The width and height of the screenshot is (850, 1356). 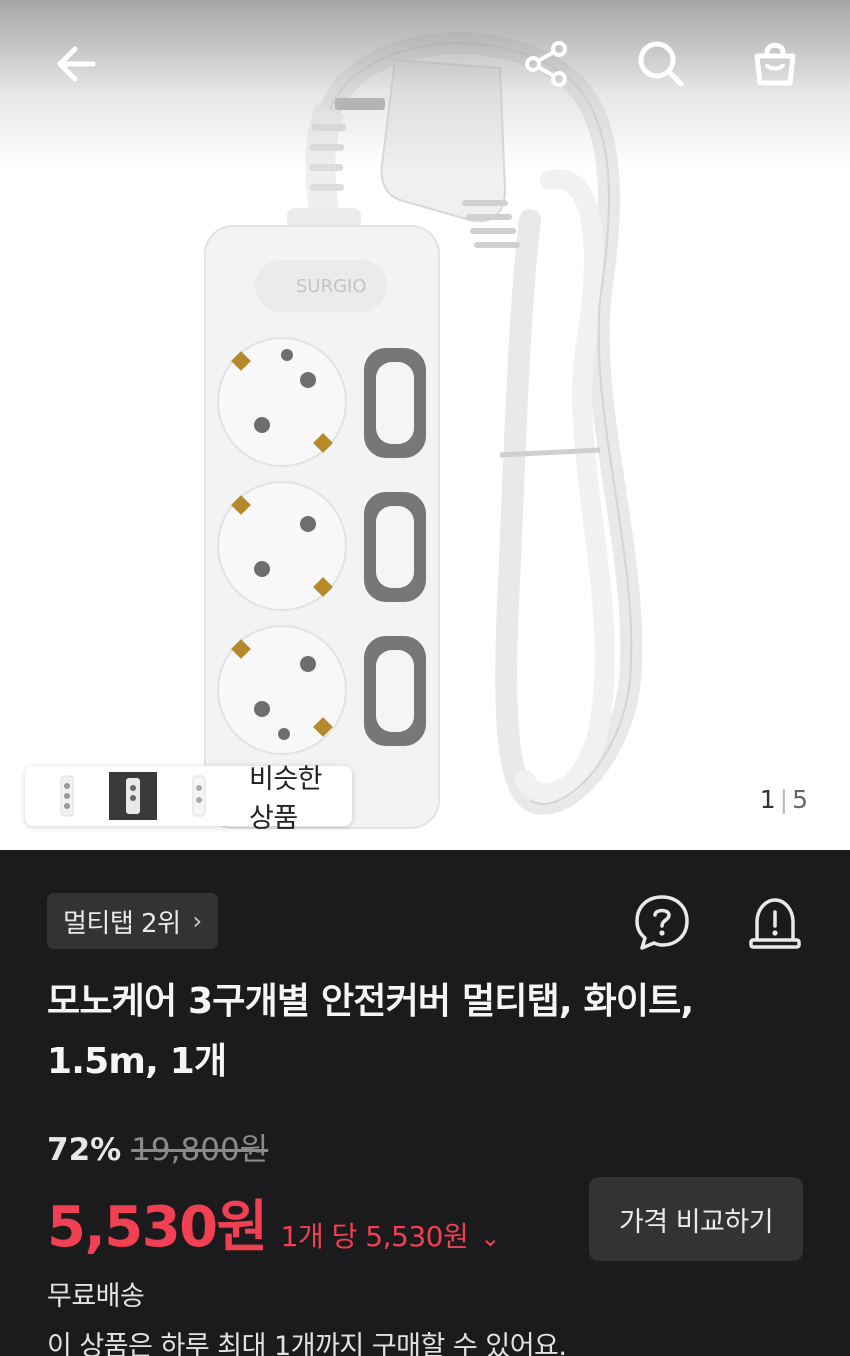 I want to click on share-icon, so click(x=546, y=64).